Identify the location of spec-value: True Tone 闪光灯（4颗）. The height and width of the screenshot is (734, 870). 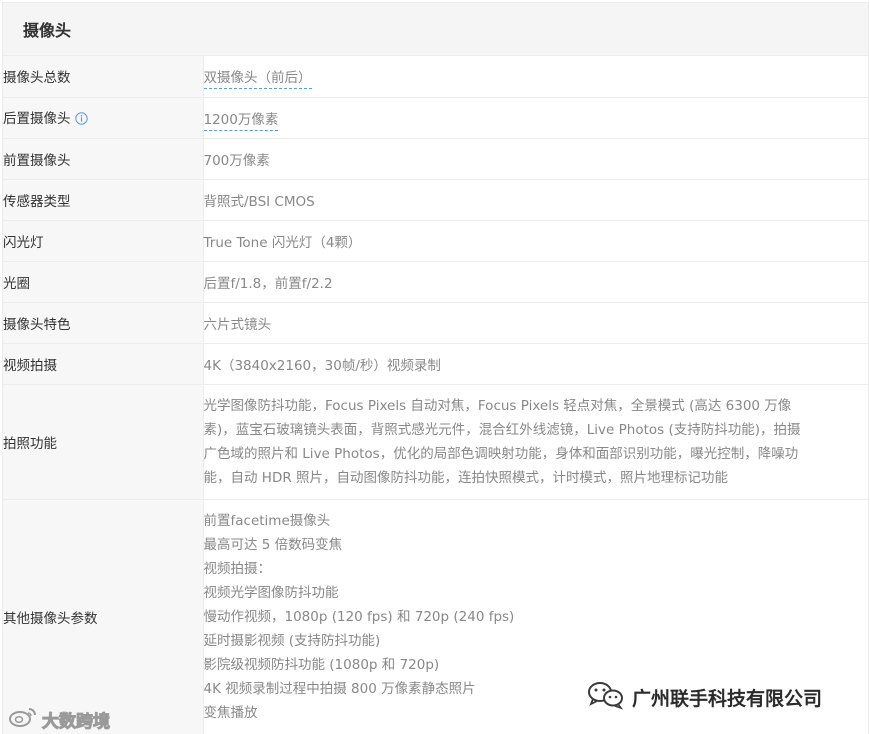
(535, 241).